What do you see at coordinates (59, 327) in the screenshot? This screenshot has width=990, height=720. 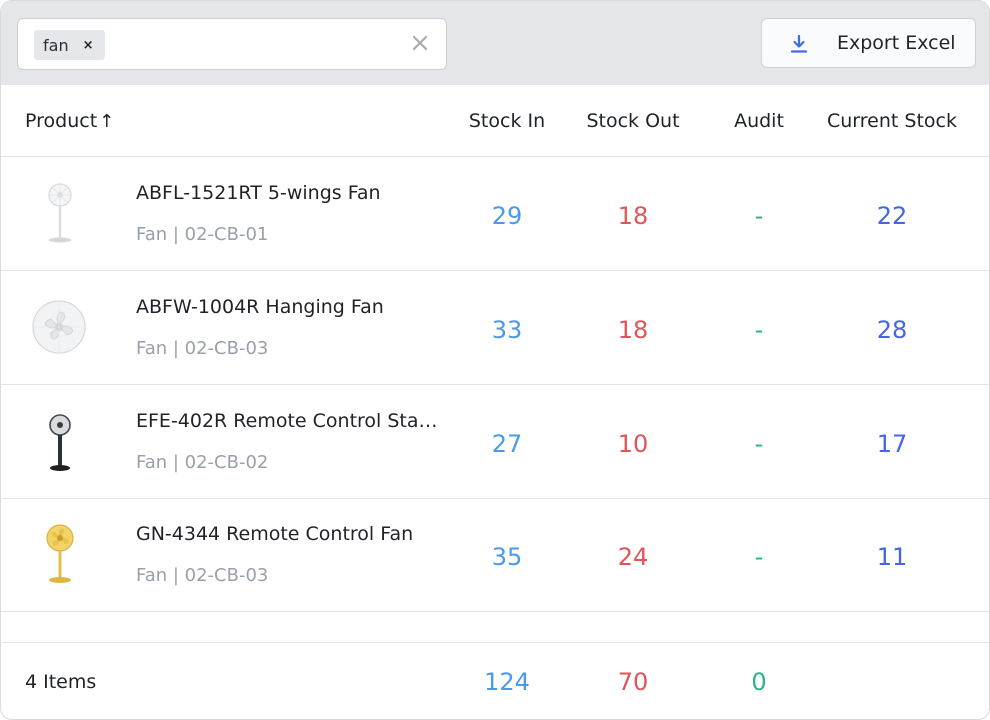 I see `white-wall-fan-image` at bounding box center [59, 327].